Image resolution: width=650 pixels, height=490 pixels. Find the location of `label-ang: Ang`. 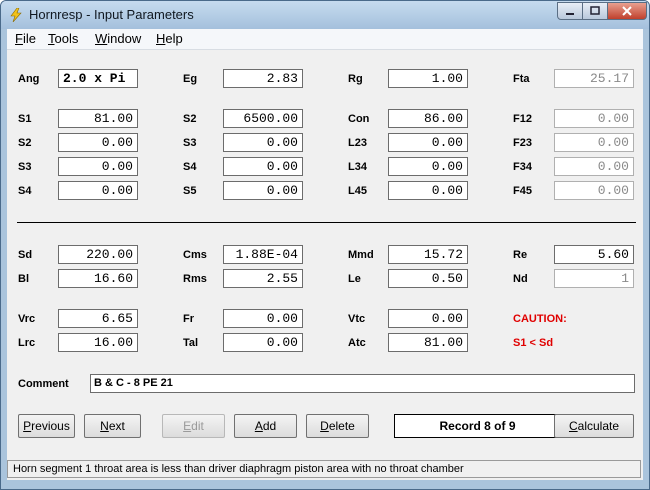

label-ang: Ang is located at coordinates (29, 79).